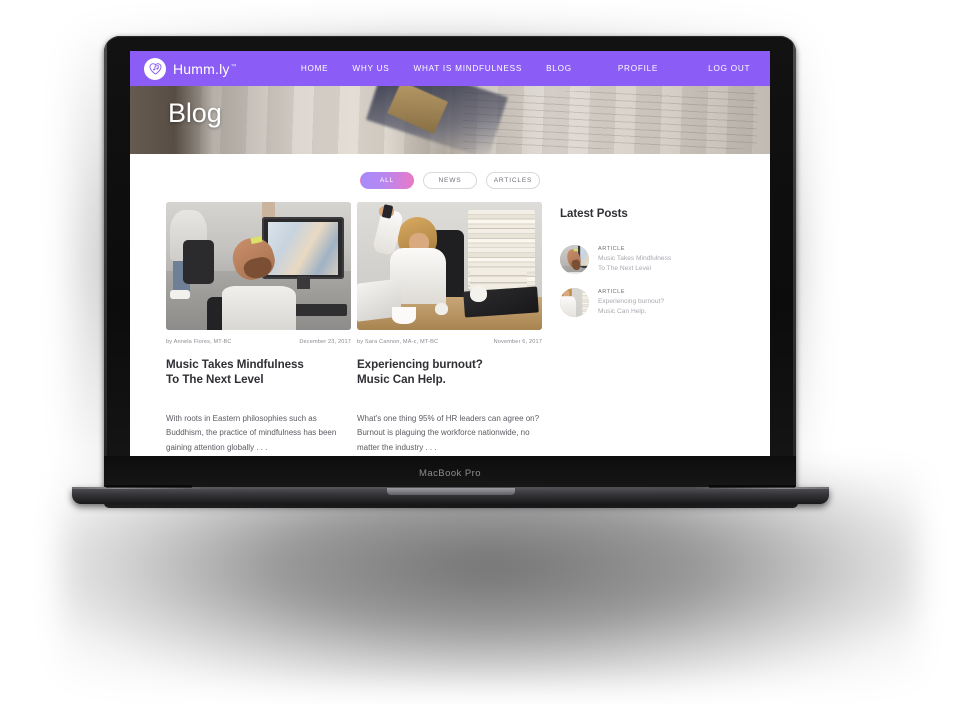 This screenshot has width=978, height=704. I want to click on post-title: Experiencing burnout? Music Can Help., so click(449, 372).